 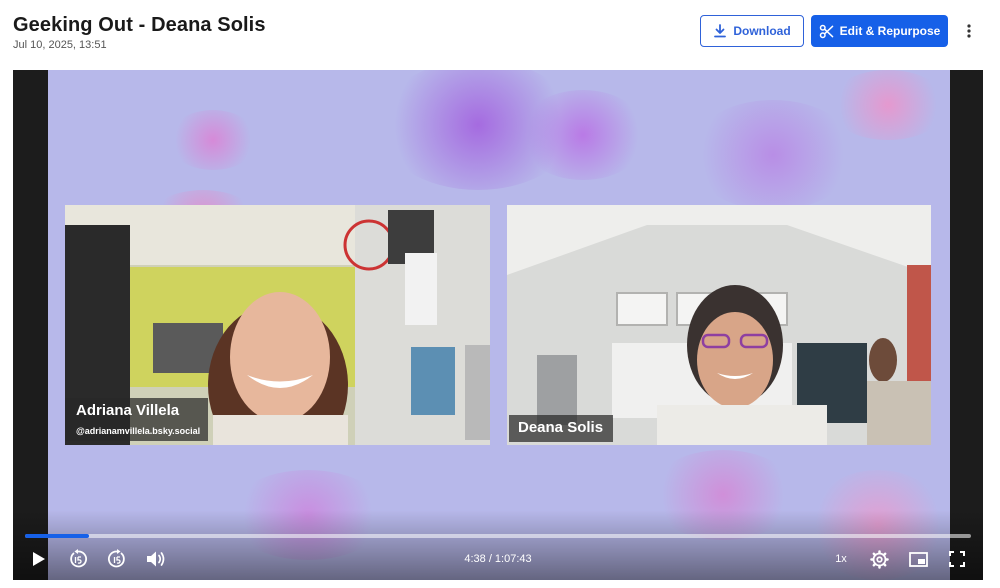 What do you see at coordinates (138, 431) in the screenshot?
I see `participant-handle: @adrianamvillela.bsky.social` at bounding box center [138, 431].